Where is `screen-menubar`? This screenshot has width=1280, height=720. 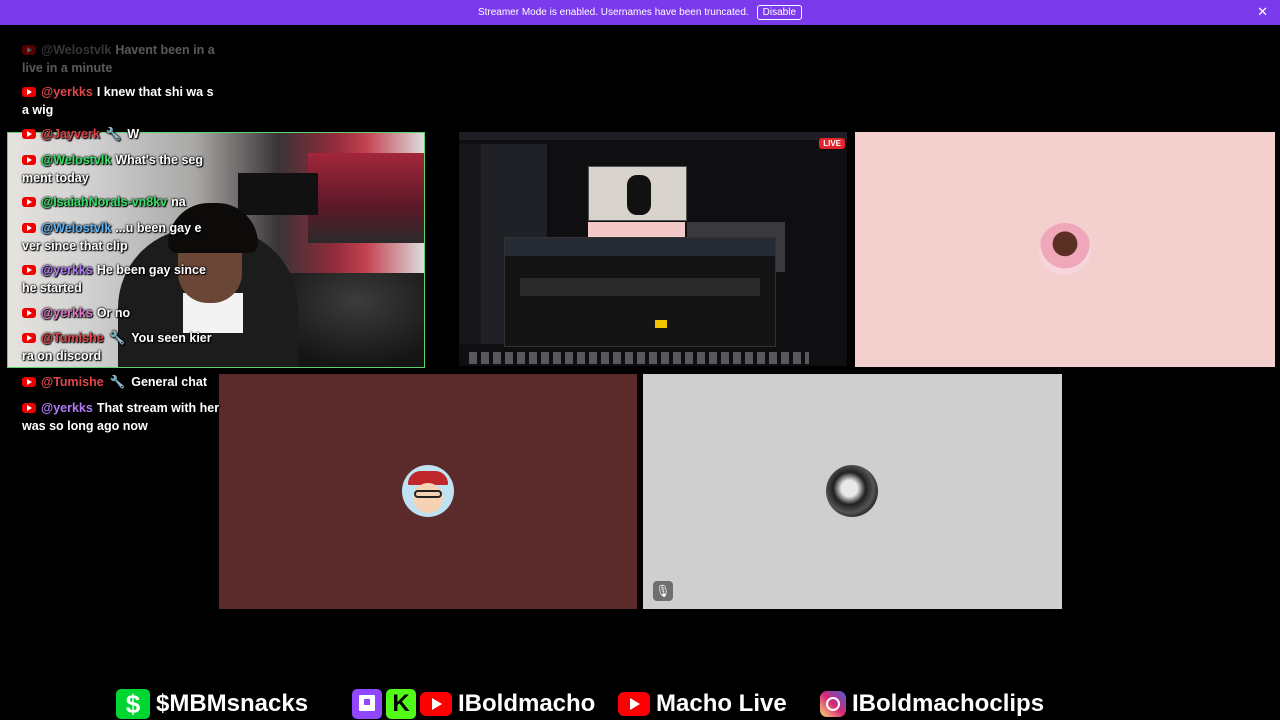 screen-menubar is located at coordinates (653, 136).